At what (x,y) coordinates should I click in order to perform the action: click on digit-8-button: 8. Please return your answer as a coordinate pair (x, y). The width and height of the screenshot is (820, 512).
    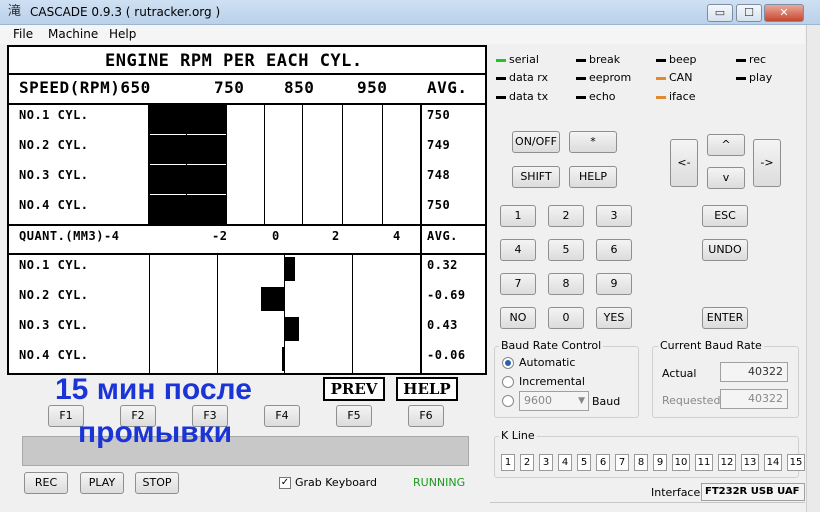
    Looking at the image, I should click on (566, 284).